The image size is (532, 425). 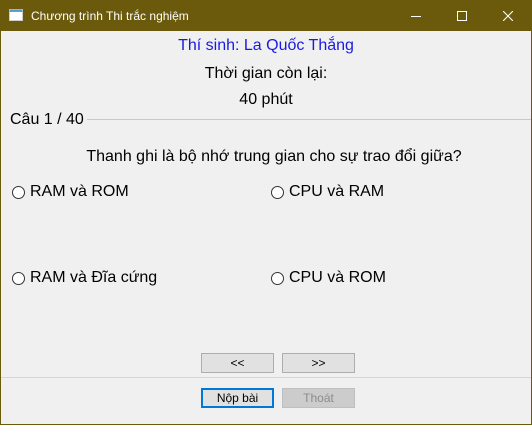 I want to click on answer-option-a: RAM và ROM, so click(x=70, y=192).